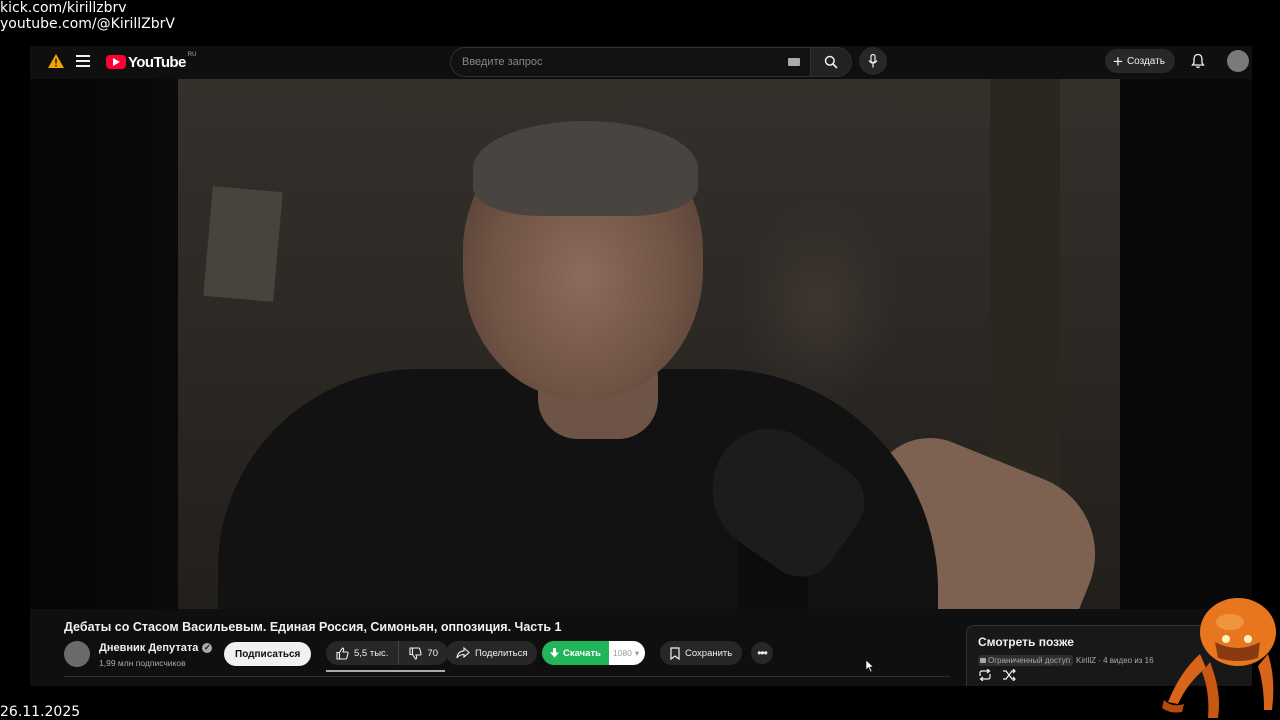  I want to click on voice-search-button, so click(873, 61).